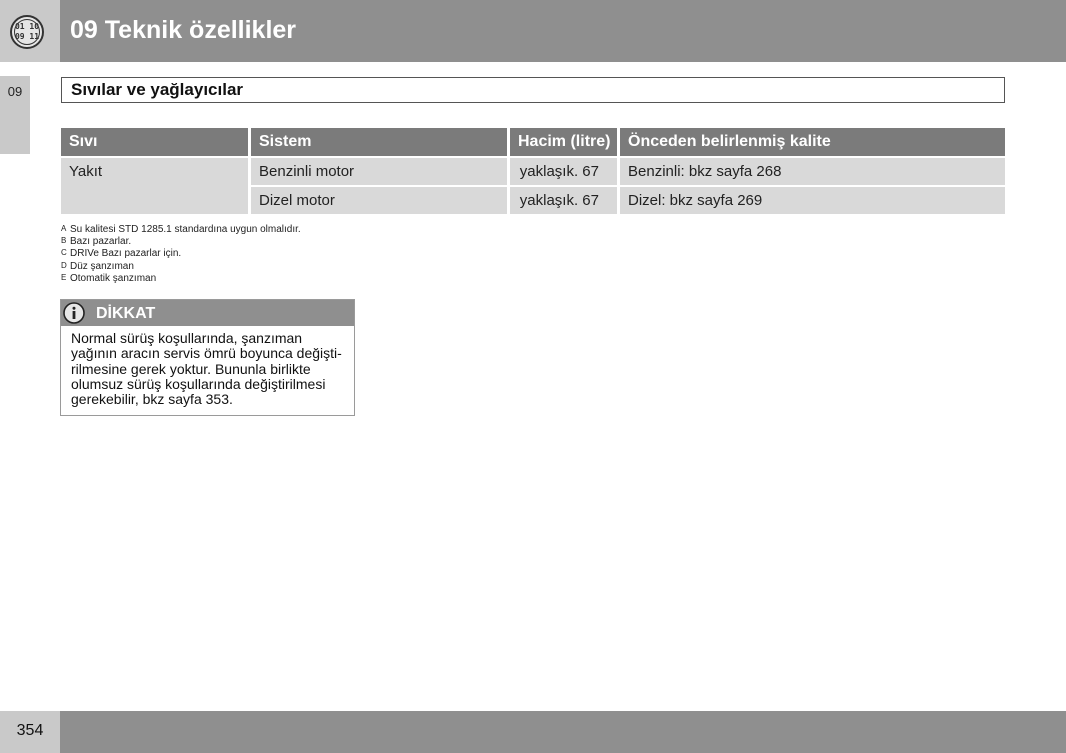  Describe the element at coordinates (27, 31) in the screenshot. I see `chapter-icon-text: 01 10 09 11` at that location.